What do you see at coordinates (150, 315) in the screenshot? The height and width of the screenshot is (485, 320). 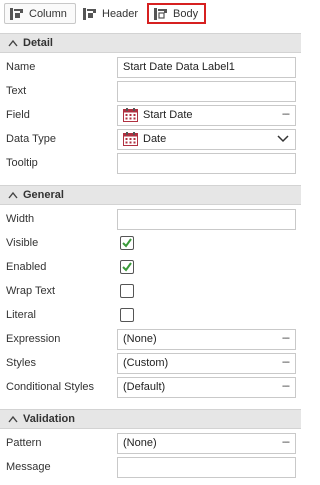 I see `row-literal: Literal` at bounding box center [150, 315].